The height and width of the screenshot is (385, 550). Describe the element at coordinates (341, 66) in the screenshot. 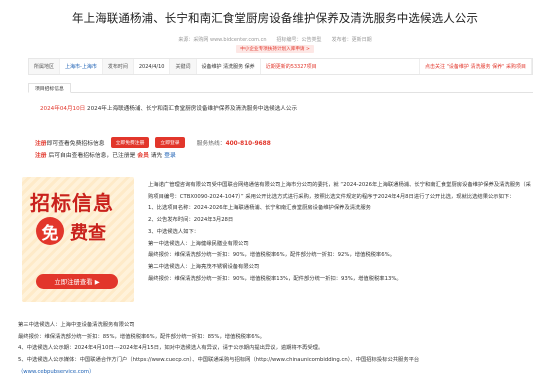

I see `recent-update-link: 近期更新的53327项目` at that location.